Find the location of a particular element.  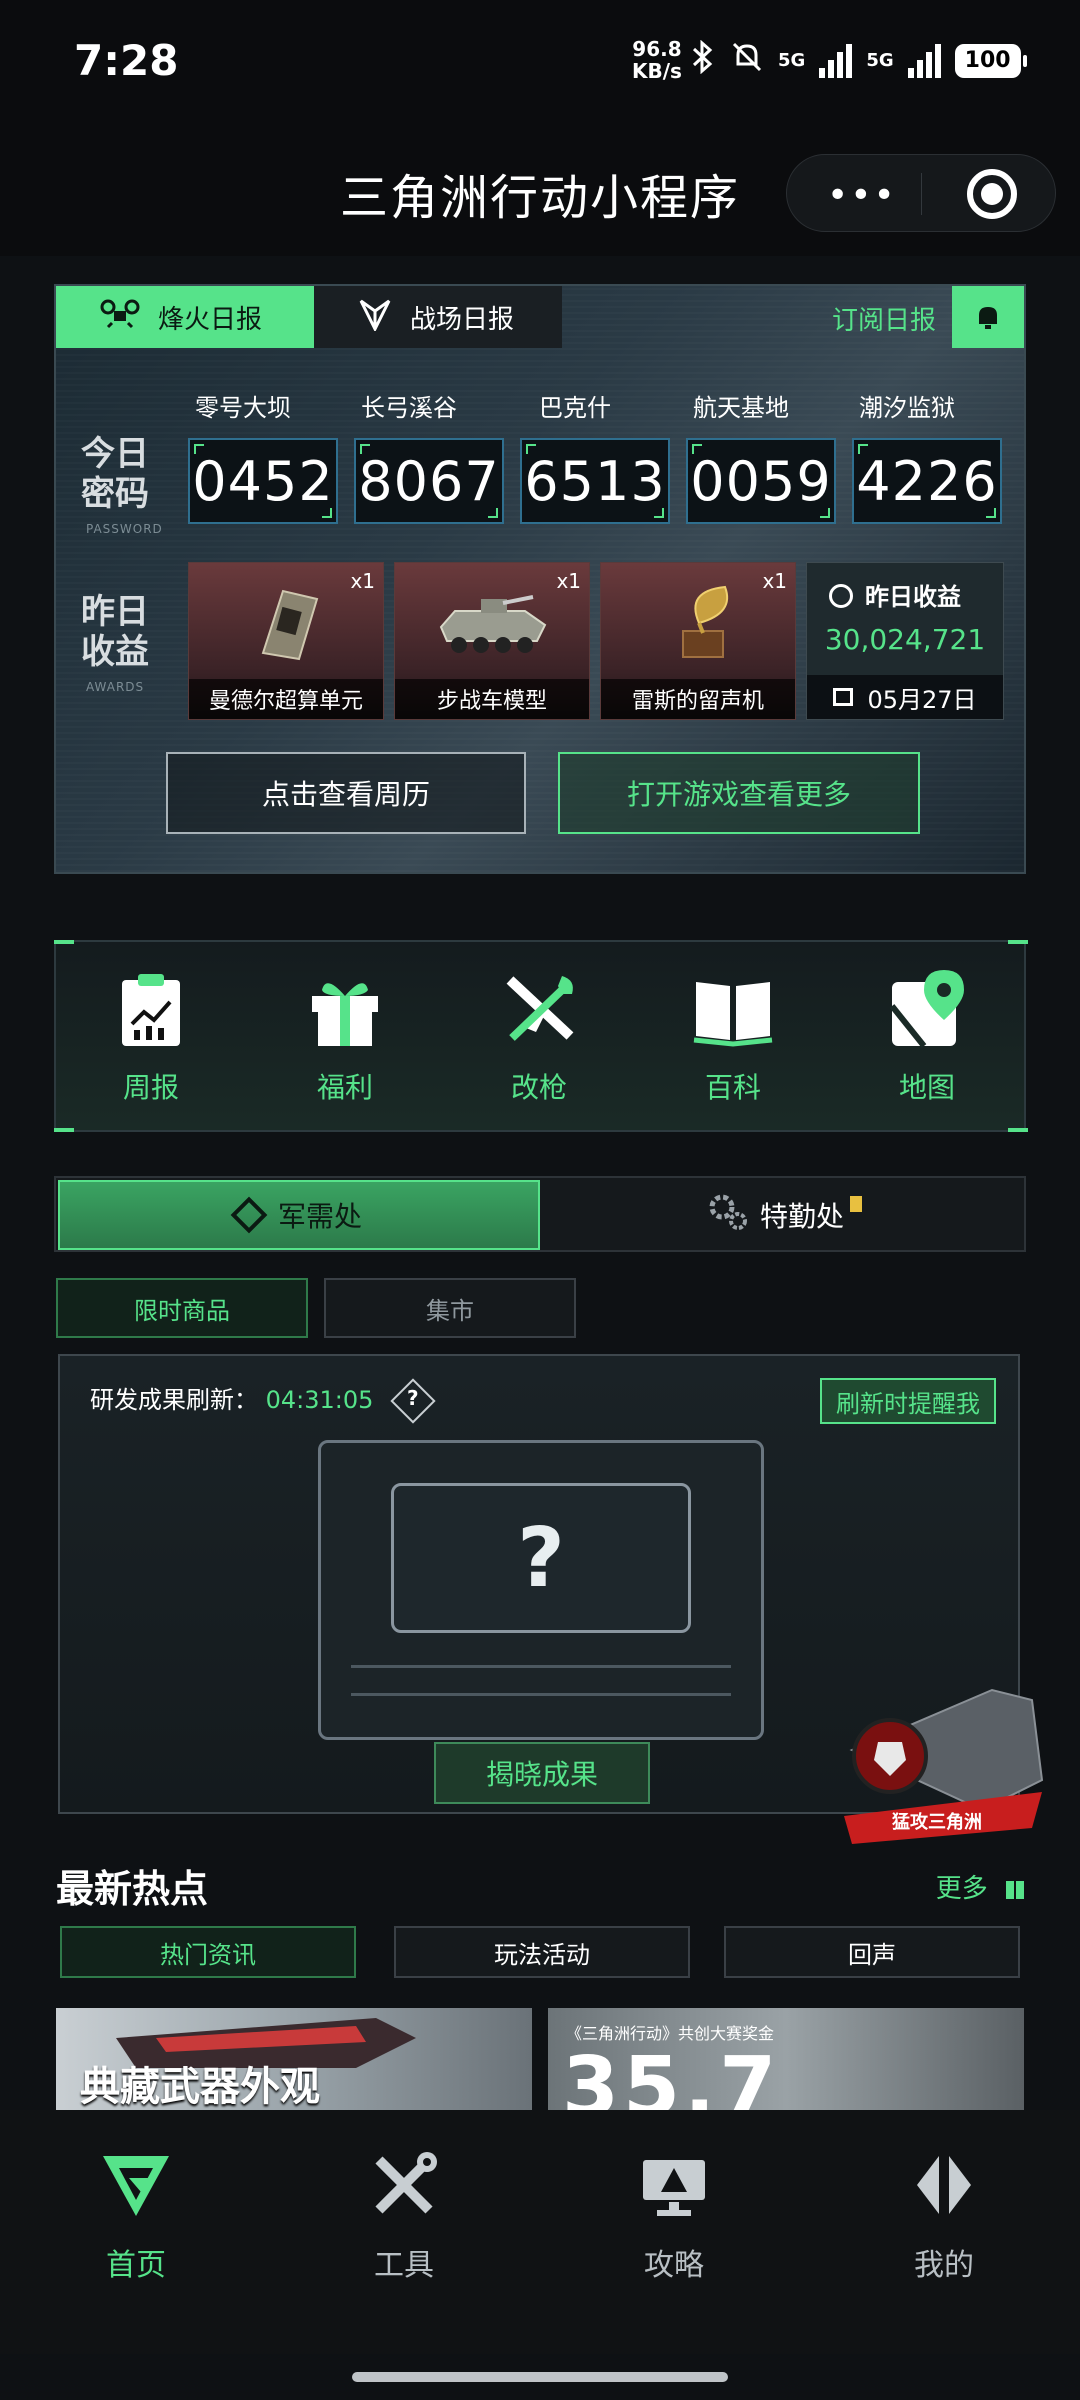

gramophone-icon is located at coordinates (699, 623).